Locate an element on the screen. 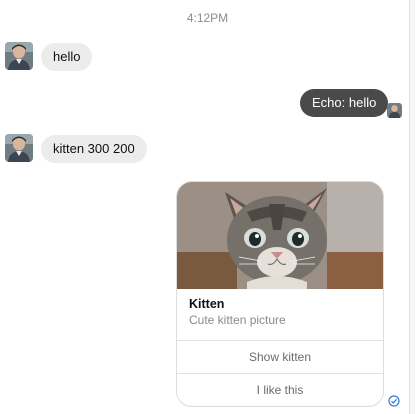  incoming-message-bubble: hello is located at coordinates (67, 57).